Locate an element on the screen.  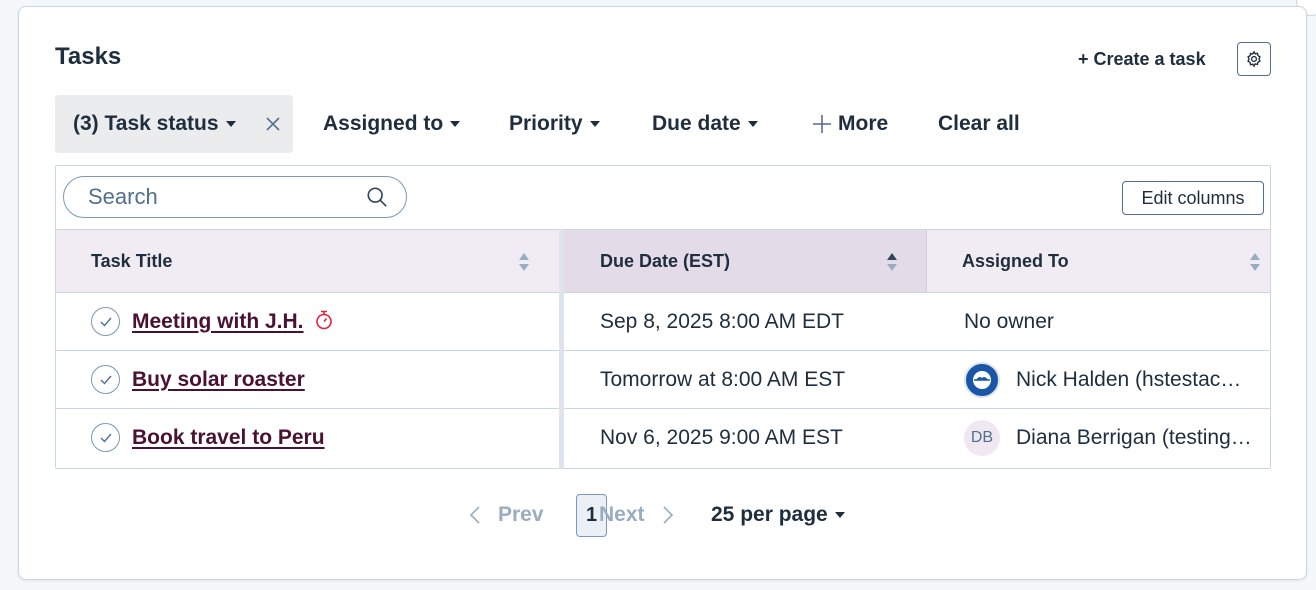
owner-name: No owner is located at coordinates (1009, 321).